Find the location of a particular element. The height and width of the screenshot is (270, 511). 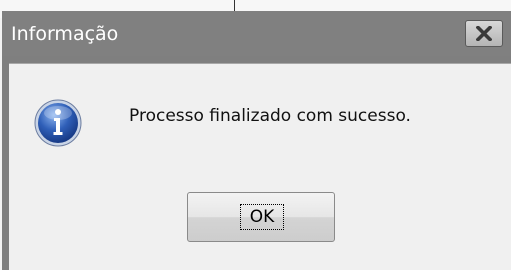

close-icon is located at coordinates (484, 33).